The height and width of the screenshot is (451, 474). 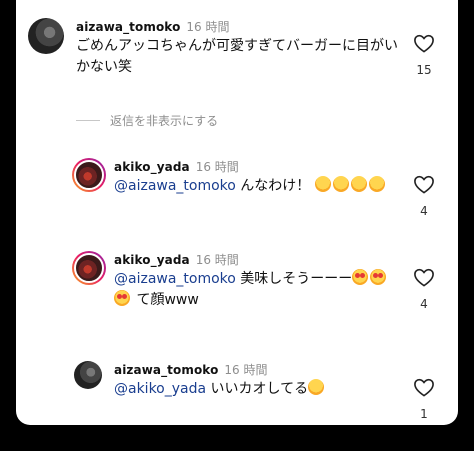 What do you see at coordinates (264, 290) in the screenshot?
I see `comment-text: @aizawa_tomoko 美味しそうーーー て顔www` at bounding box center [264, 290].